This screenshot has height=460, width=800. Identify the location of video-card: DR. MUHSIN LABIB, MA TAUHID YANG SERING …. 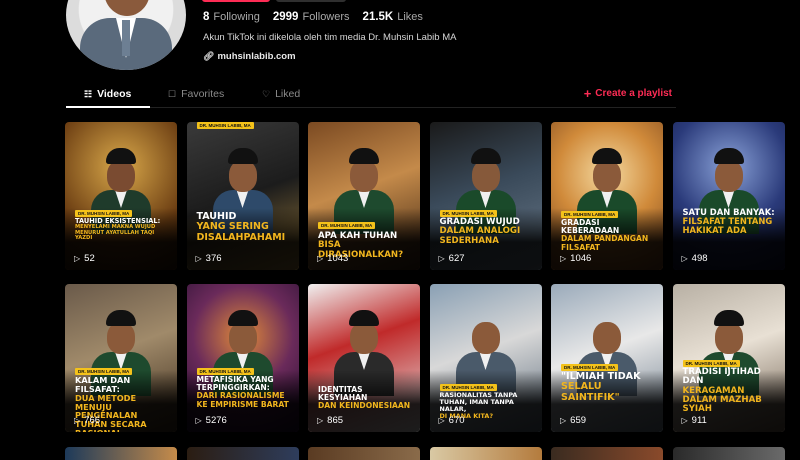
(242, 196).